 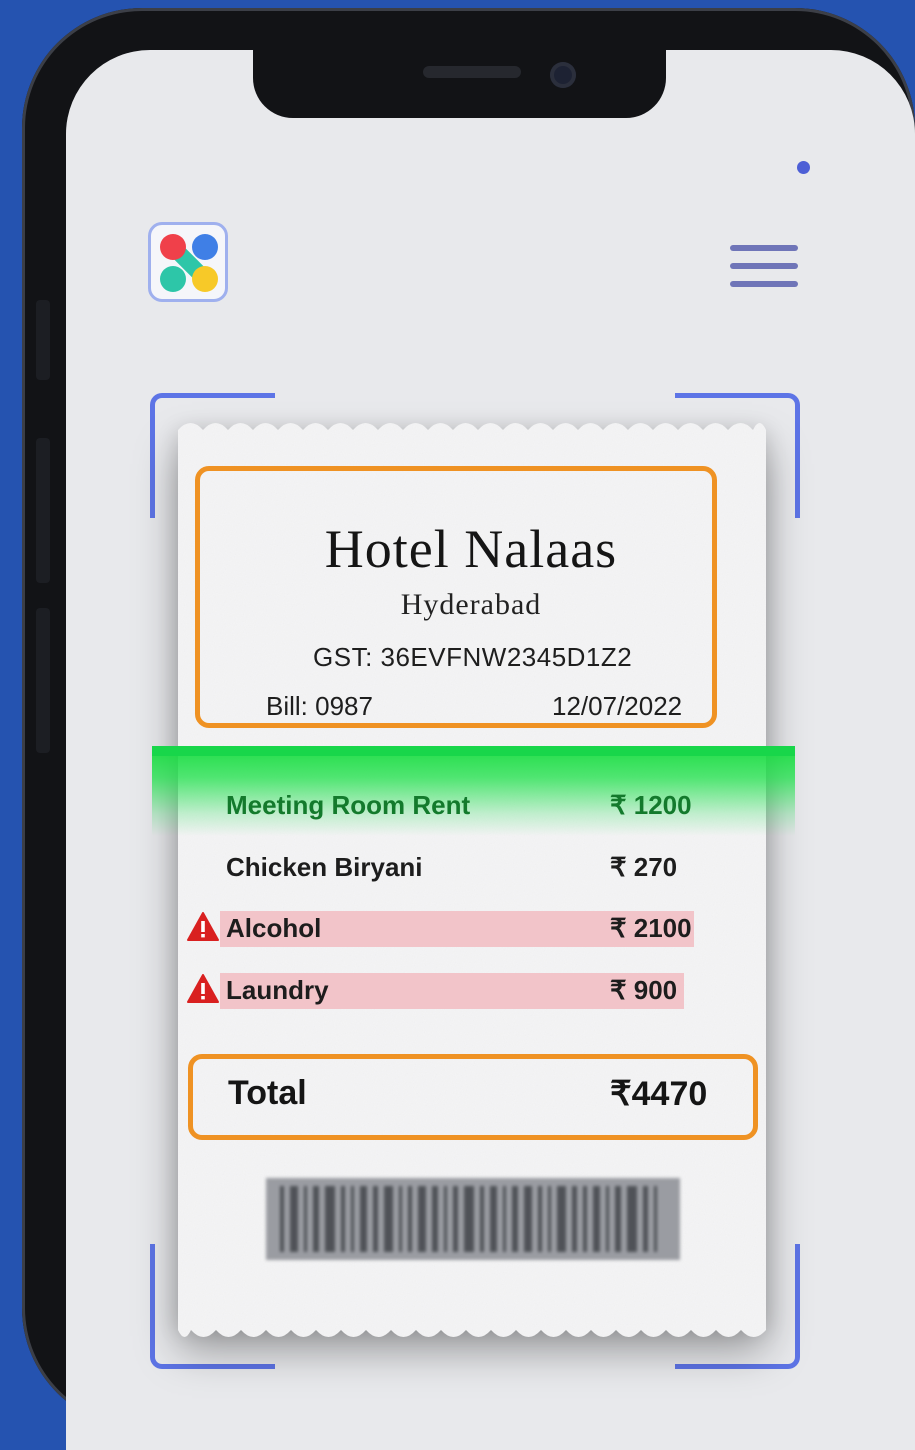 I want to click on bill-date: 12/07/2022, so click(x=617, y=706).